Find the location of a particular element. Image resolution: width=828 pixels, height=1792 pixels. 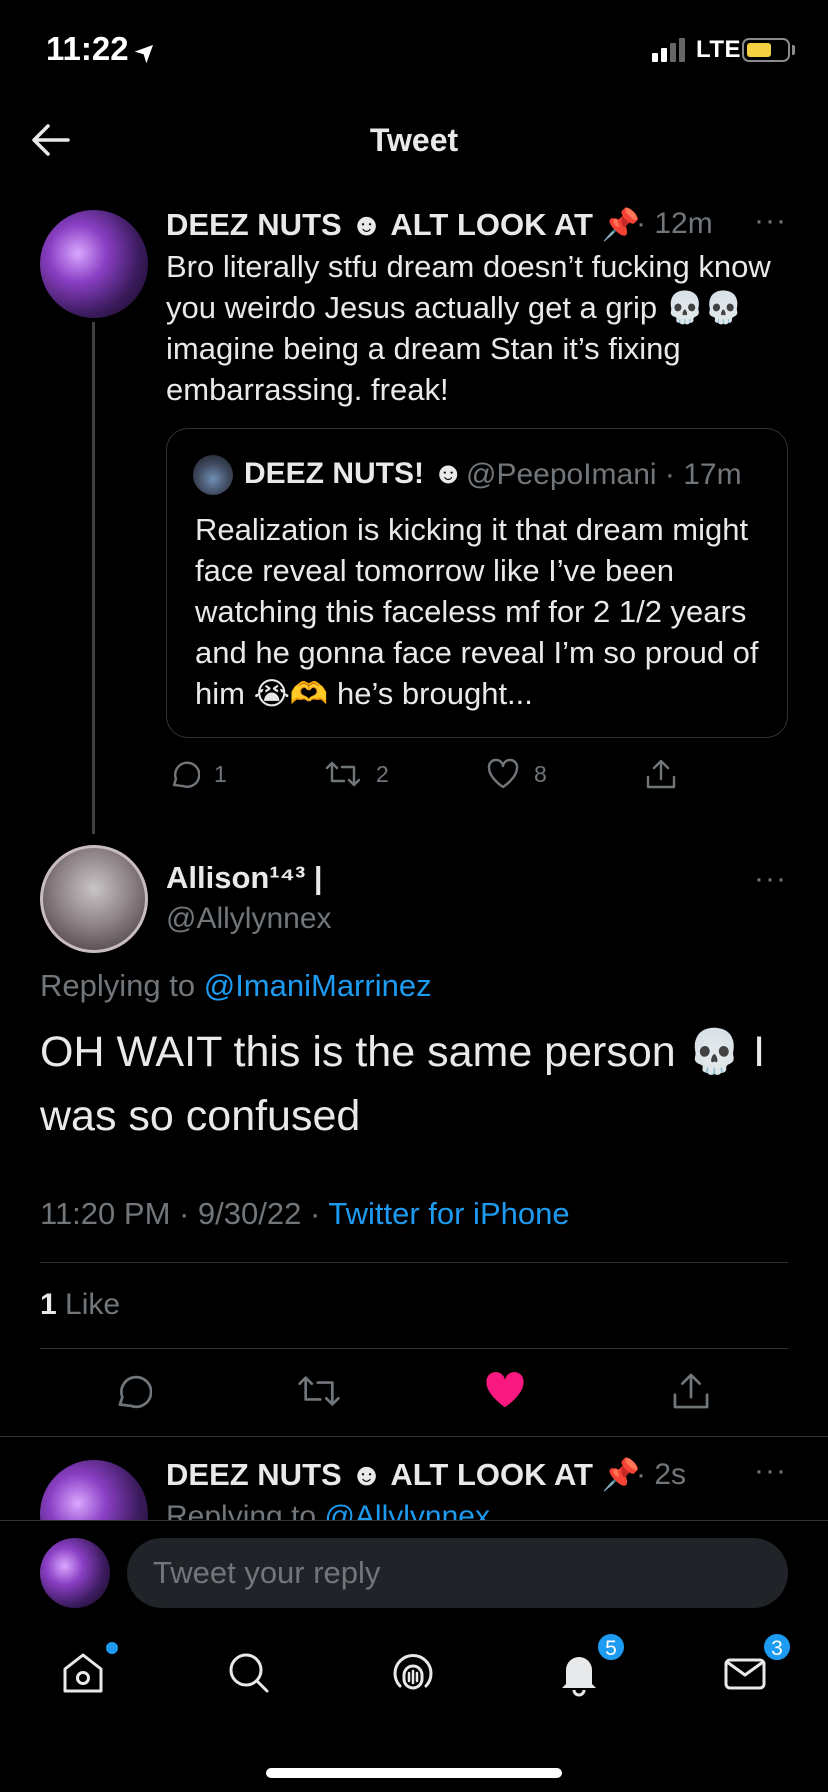

timestamp-text: 11:20 PM · 9/30/22 · is located at coordinates (184, 1213).